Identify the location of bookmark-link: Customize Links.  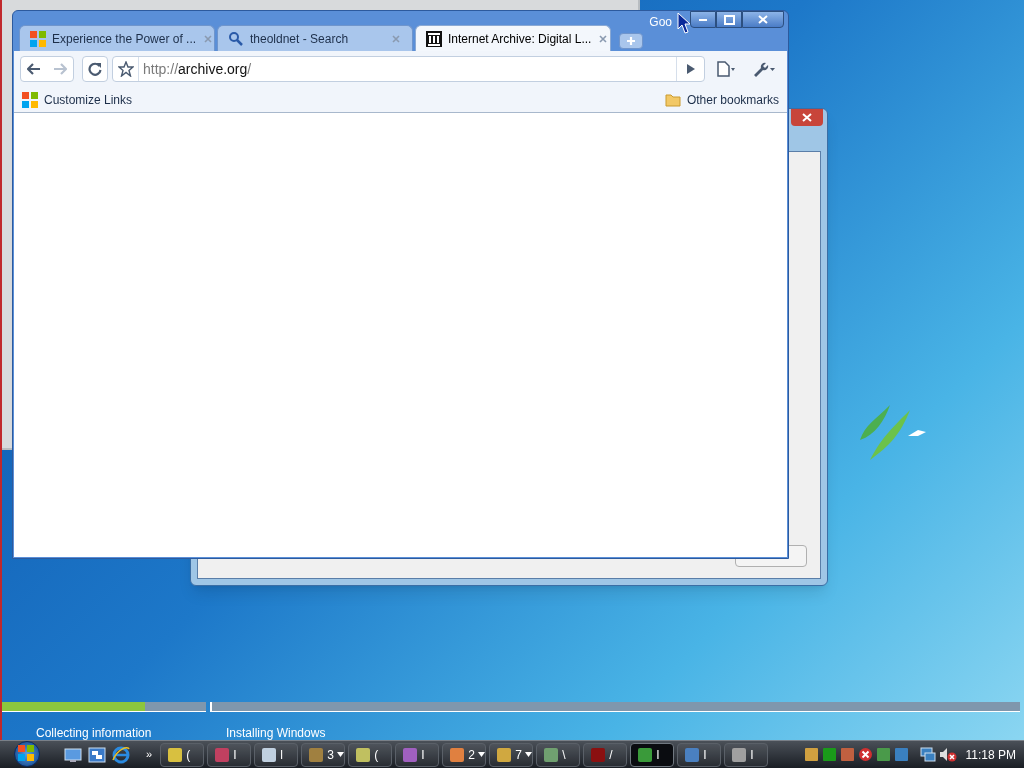
(77, 99).